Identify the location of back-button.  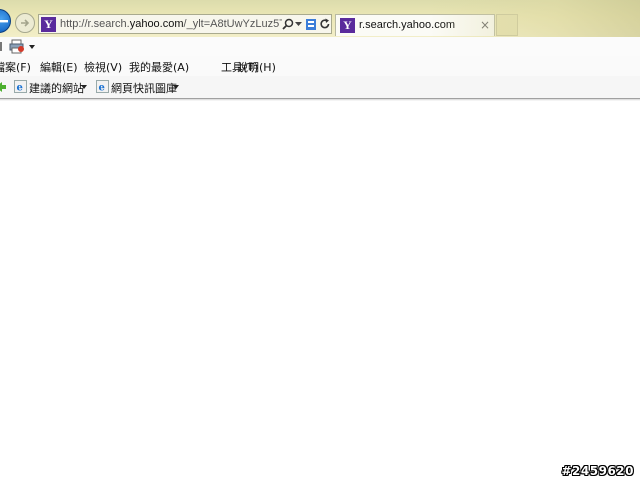
(5, 21).